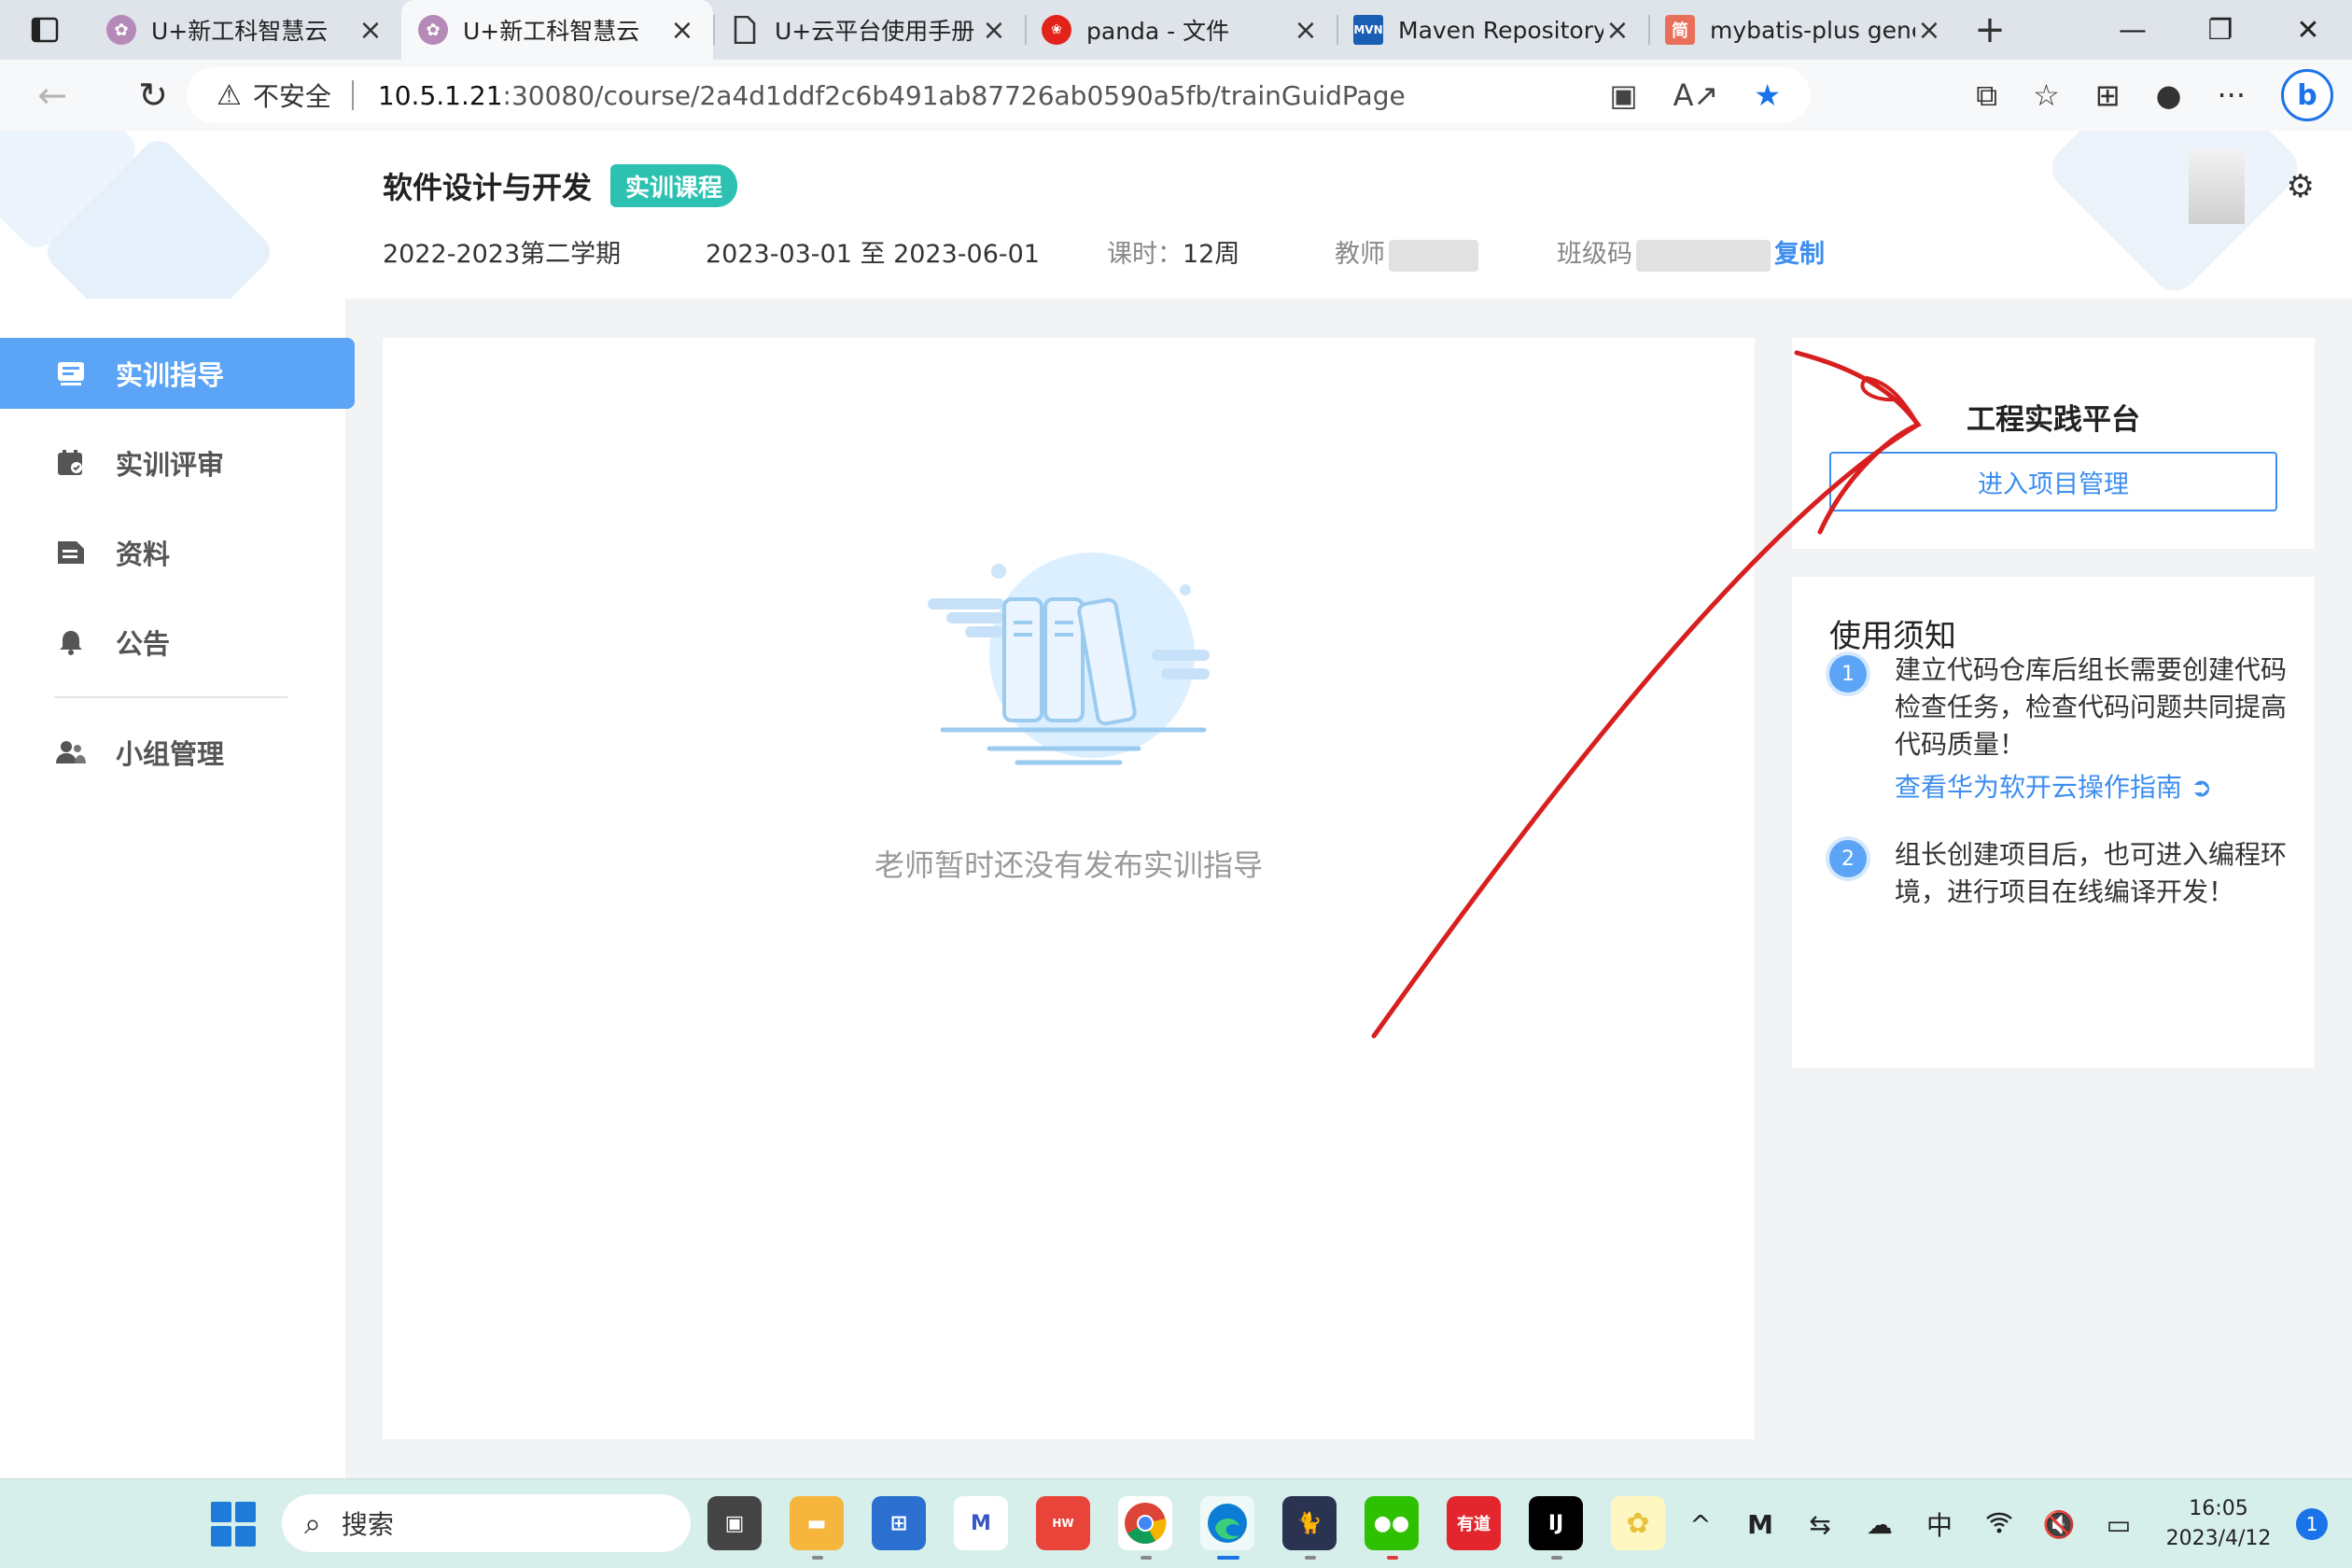 The image size is (2352, 1568). Describe the element at coordinates (981, 1523) in the screenshot. I see `mail-app-icon: M` at that location.